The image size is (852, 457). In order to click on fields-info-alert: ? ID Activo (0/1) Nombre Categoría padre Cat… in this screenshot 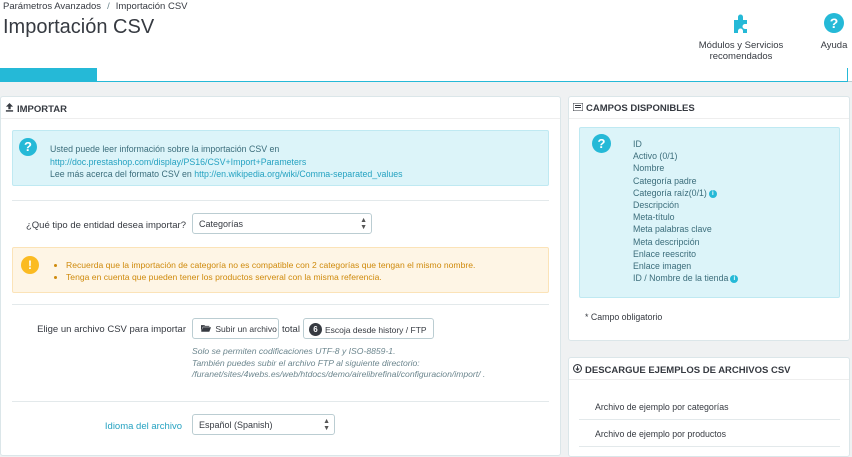, I will do `click(709, 212)`.